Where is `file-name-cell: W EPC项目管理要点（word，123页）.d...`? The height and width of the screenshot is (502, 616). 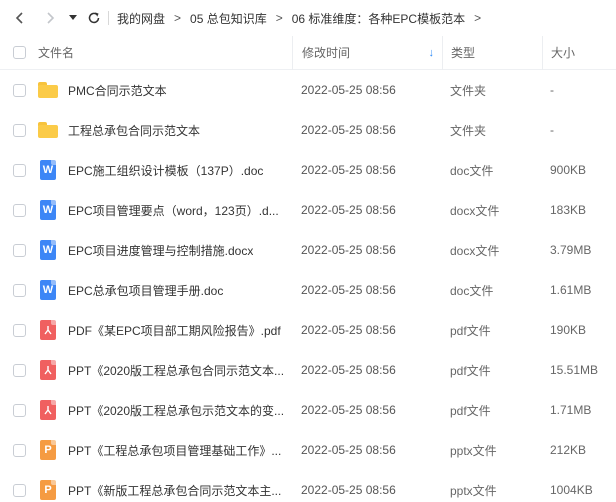 file-name-cell: W EPC项目管理要点（word，123页）.d... is located at coordinates (165, 210).